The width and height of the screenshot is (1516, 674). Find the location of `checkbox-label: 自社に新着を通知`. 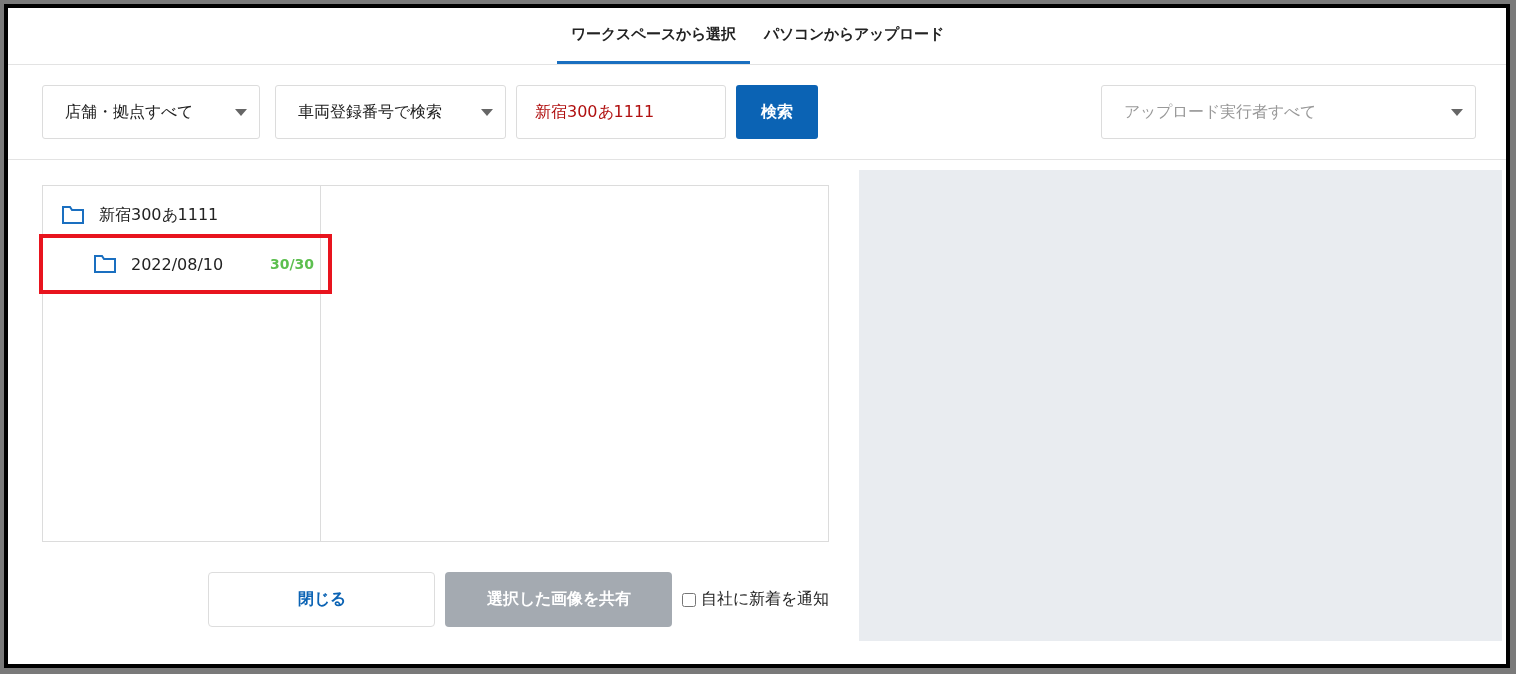

checkbox-label: 自社に新着を通知 is located at coordinates (765, 599).